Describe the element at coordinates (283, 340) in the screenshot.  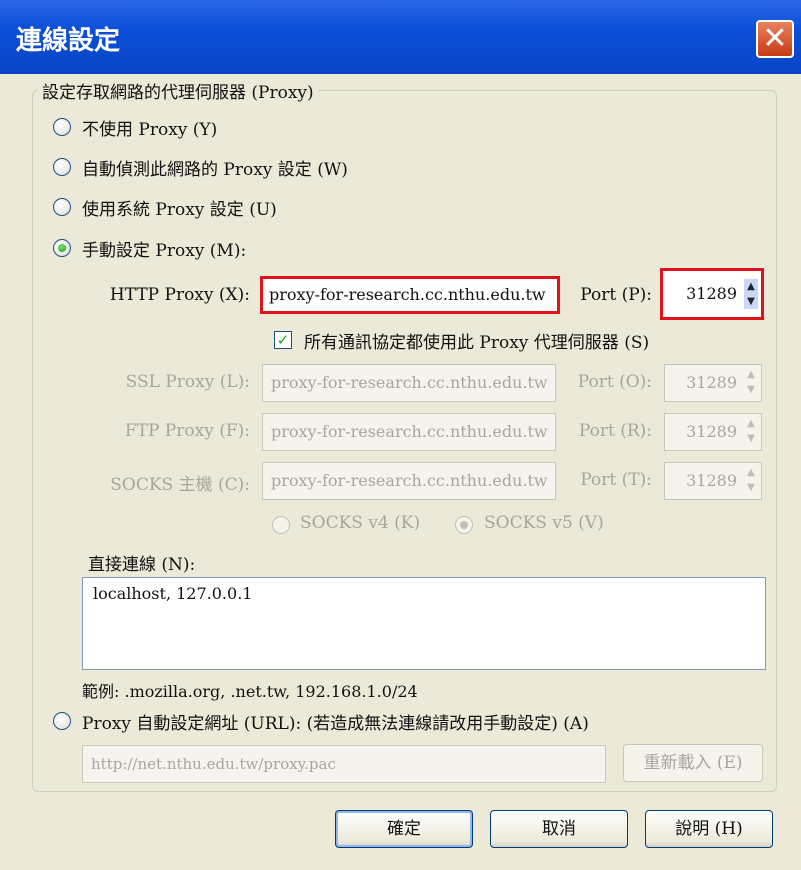
I see `same-proxy-checkbox: ✓` at that location.